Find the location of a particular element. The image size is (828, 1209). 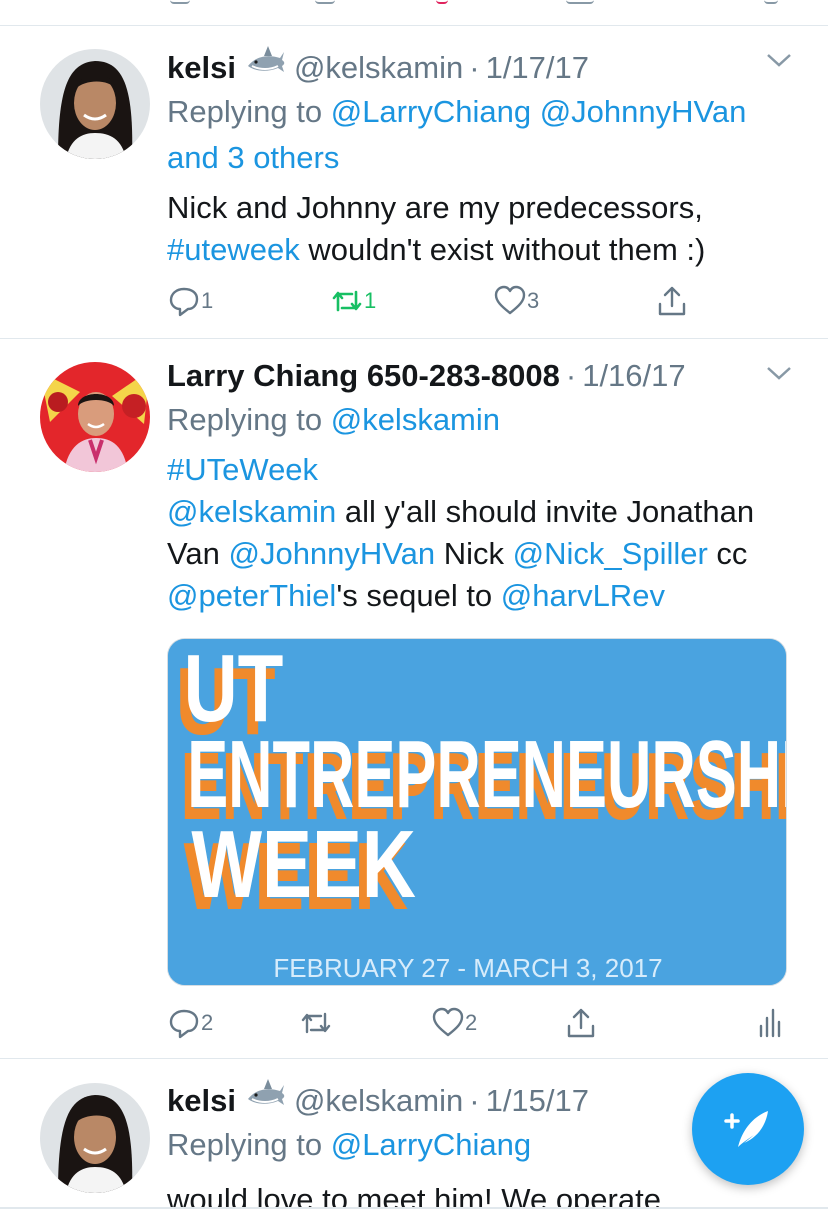

text-segment: Van is located at coordinates (198, 553).